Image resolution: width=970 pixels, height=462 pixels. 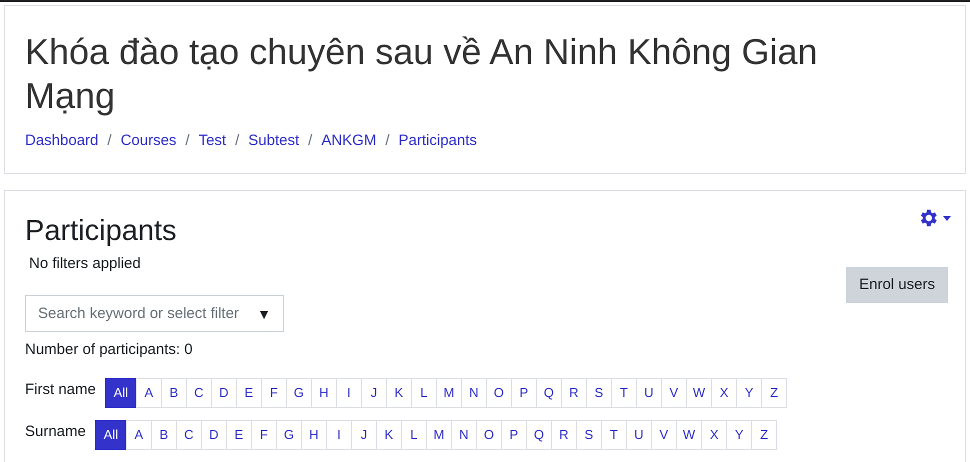 What do you see at coordinates (109, 350) in the screenshot?
I see `participant-count: Number of participants: 0` at bounding box center [109, 350].